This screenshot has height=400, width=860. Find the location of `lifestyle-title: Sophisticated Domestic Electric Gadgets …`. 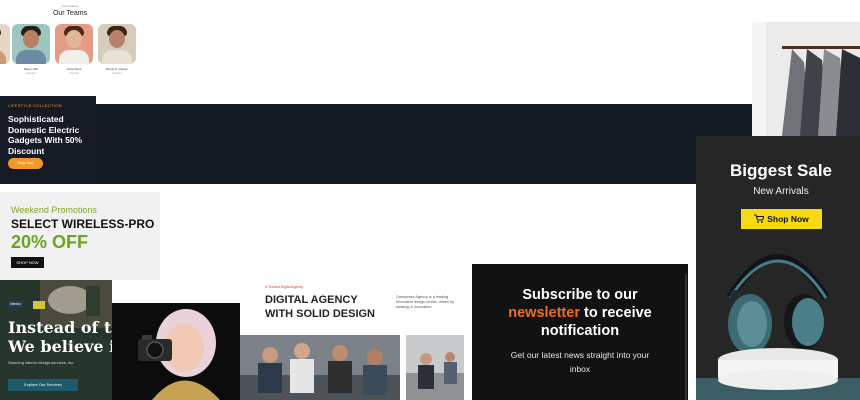

lifestyle-title: Sophisticated Domestic Electric Gadgets … is located at coordinates (45, 135).